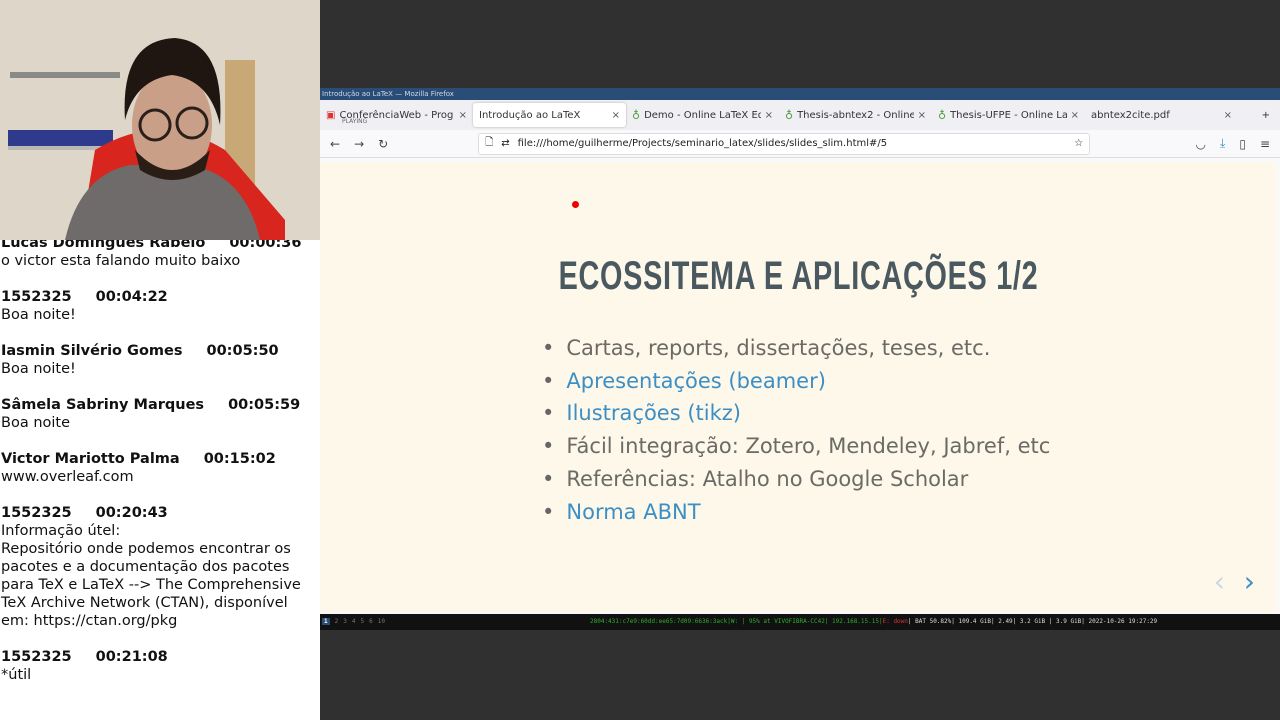 This screenshot has height=720, width=1280. I want to click on chat-text: www.overleaf.com, so click(67, 477).